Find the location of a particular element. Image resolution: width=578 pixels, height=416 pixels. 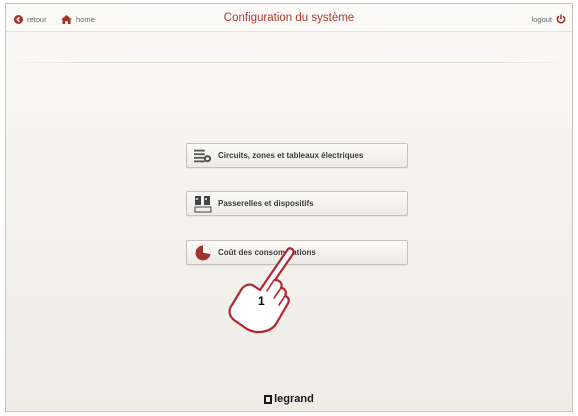

logout-label: logout is located at coordinates (541, 19).